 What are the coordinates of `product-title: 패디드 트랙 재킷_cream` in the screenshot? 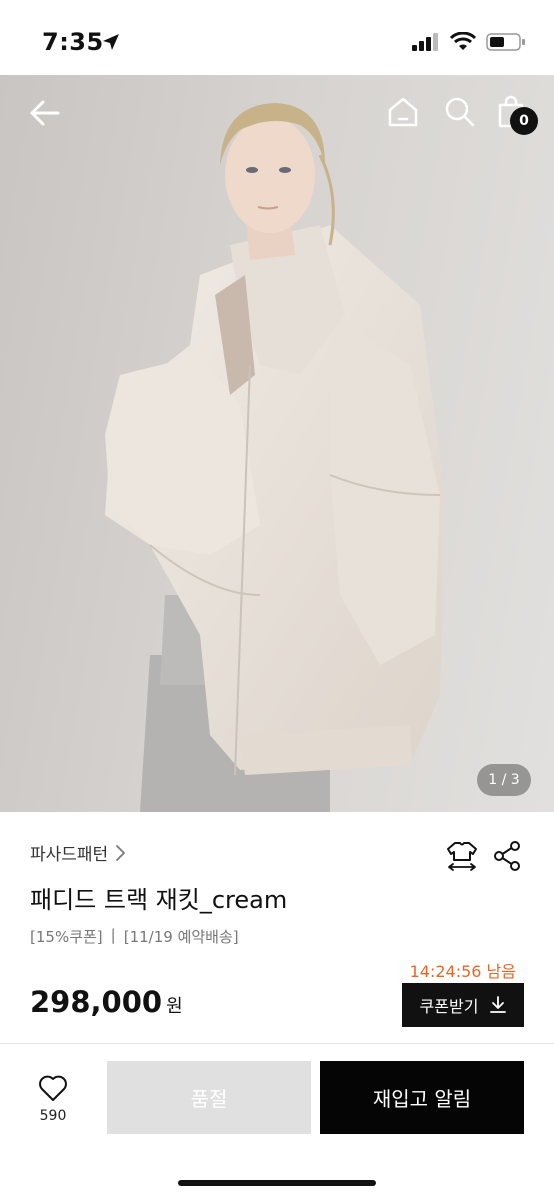 It's located at (159, 900).